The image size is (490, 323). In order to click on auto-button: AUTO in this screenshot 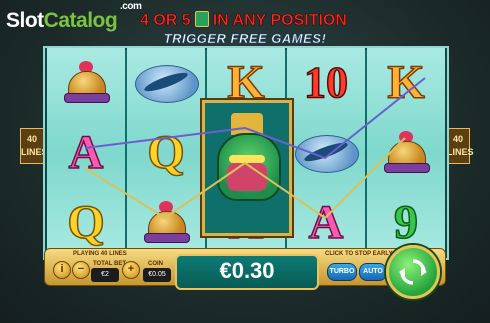, I will do `click(373, 272)`.